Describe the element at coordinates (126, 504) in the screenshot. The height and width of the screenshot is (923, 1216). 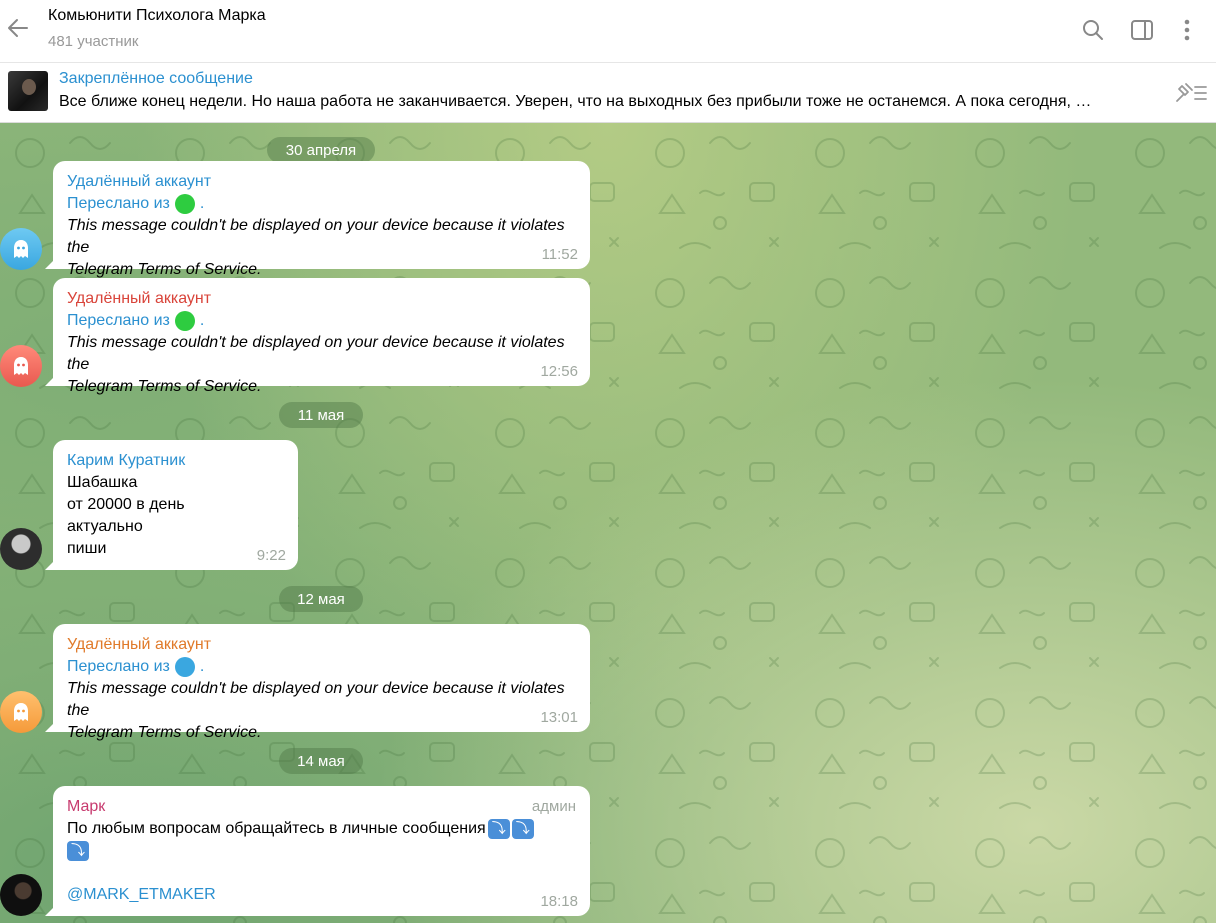
I see `message-text: от 20000 в день` at that location.